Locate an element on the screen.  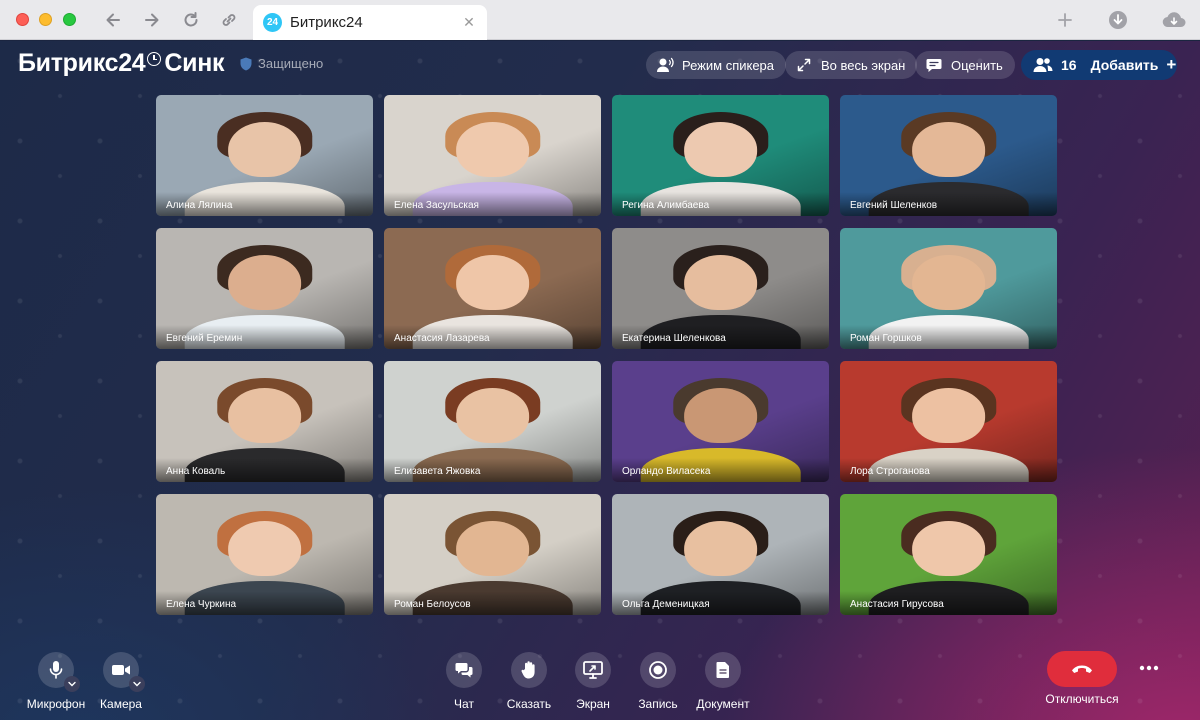
participant-name: Орландо Виласека is located at coordinates (720, 470).